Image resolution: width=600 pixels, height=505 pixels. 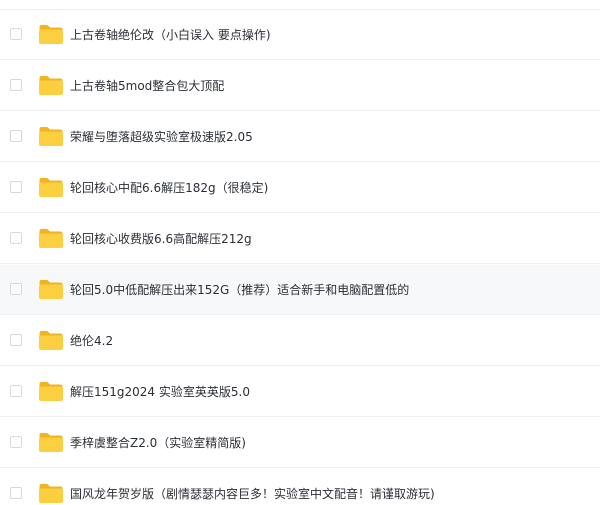 What do you see at coordinates (300, 35) in the screenshot?
I see `list-item: 上古卷轴绝伦改（小白误入 要点操作)` at bounding box center [300, 35].